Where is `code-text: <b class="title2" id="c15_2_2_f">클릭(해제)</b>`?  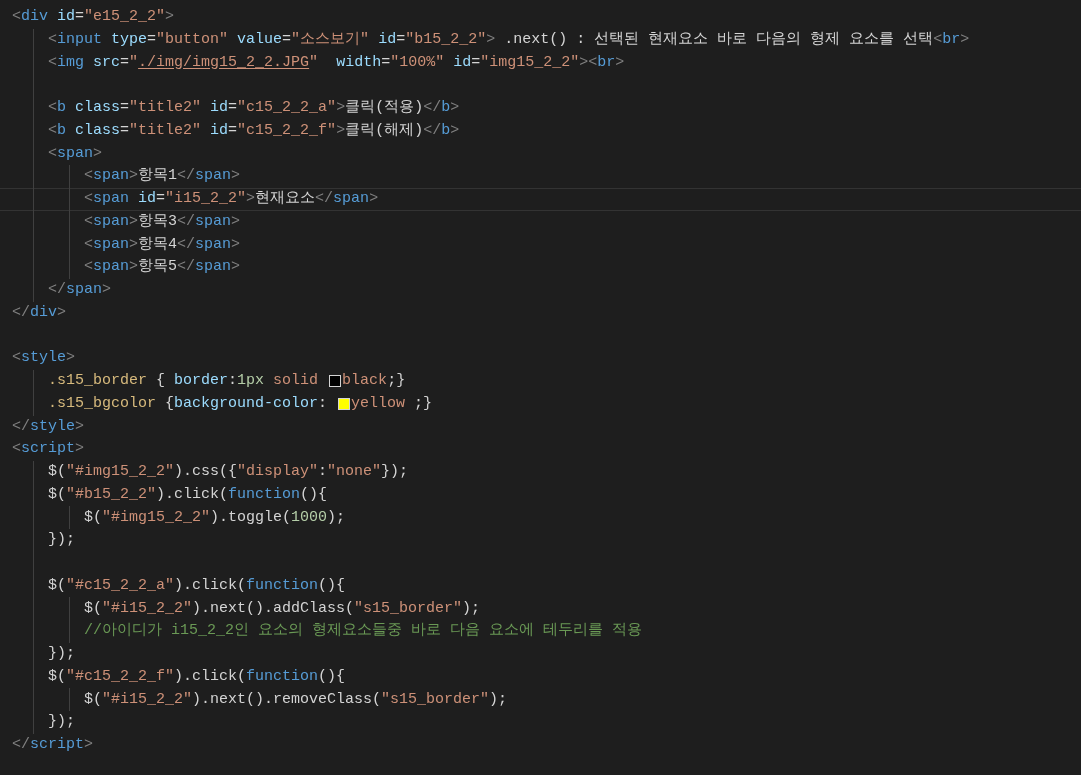 code-text: <b class="title2" id="c15_2_2_f">클릭(해제)</b> is located at coordinates (254, 130).